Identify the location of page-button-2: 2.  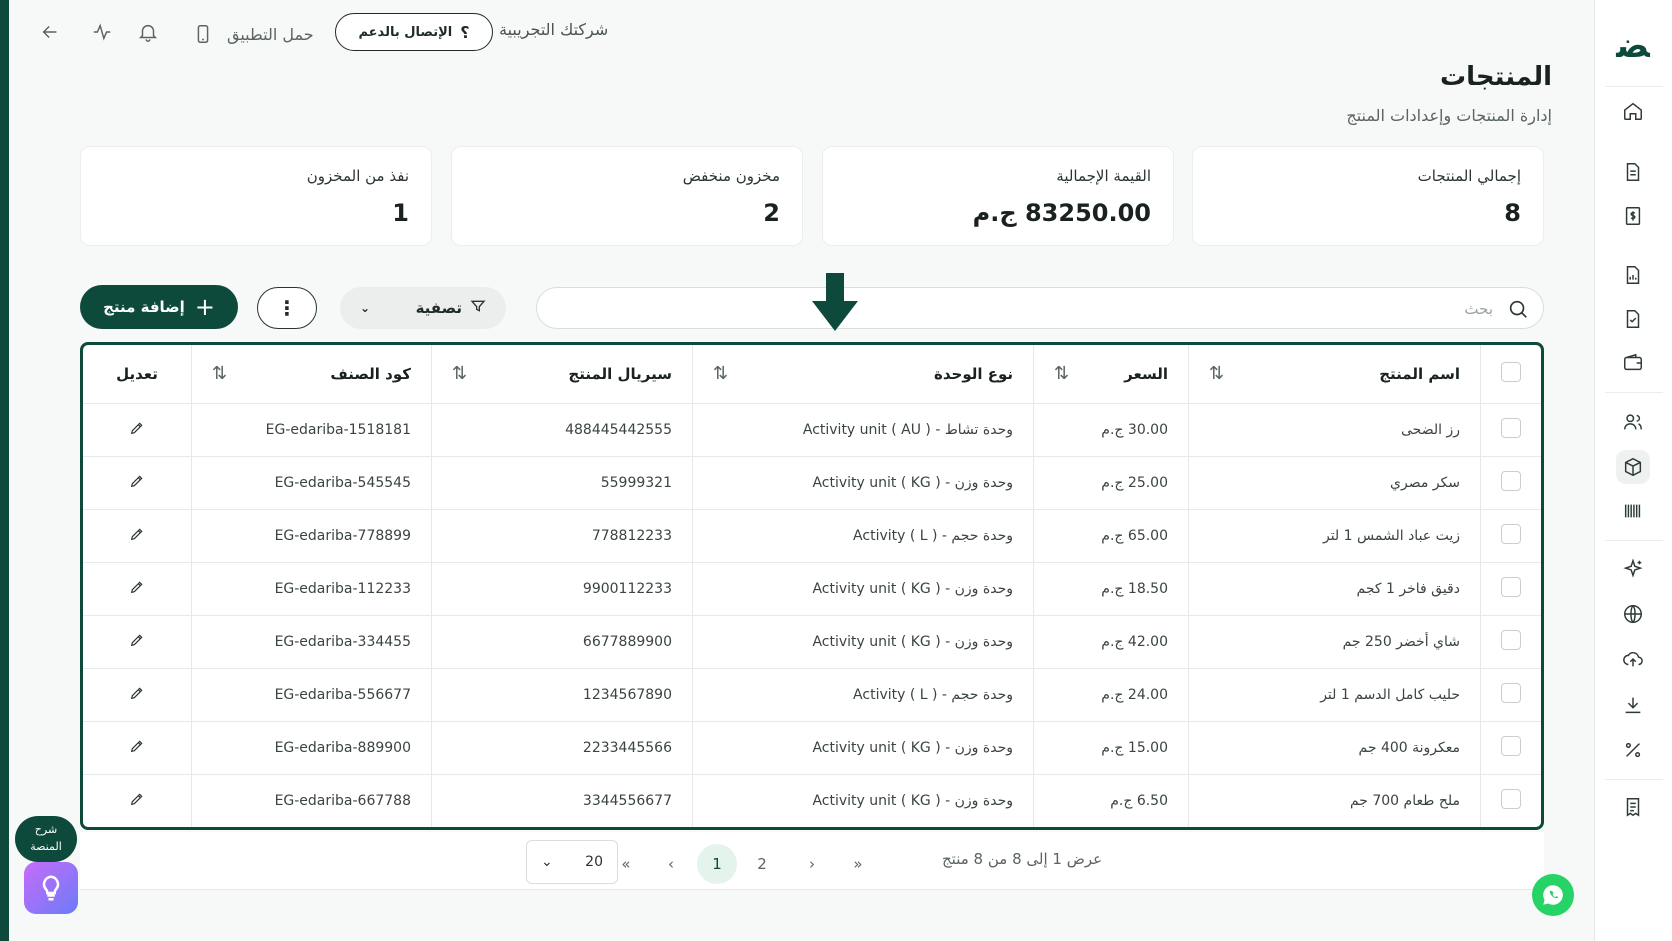
(762, 864).